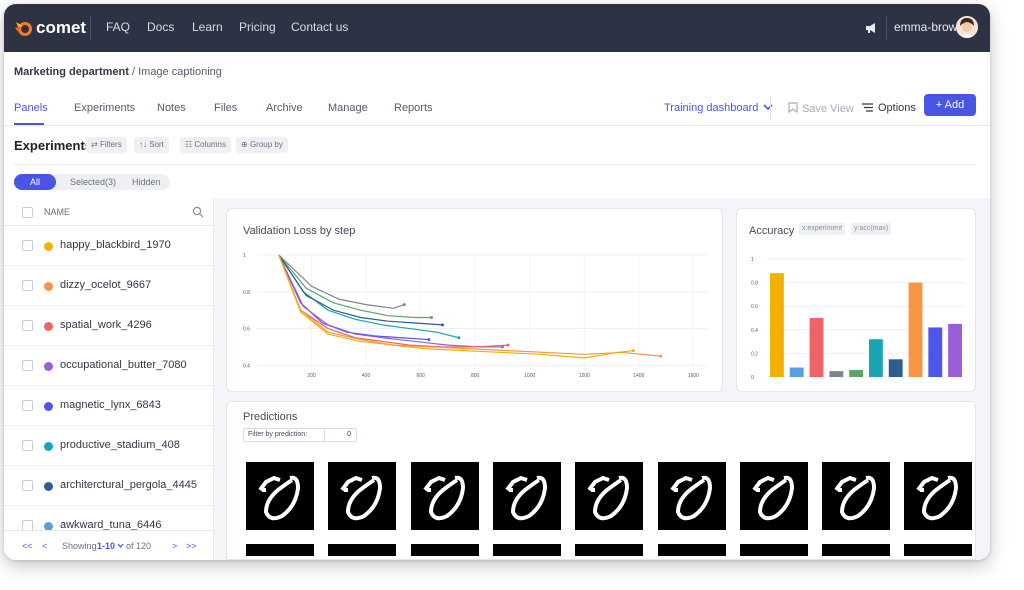  Describe the element at coordinates (27, 546) in the screenshot. I see `first-page-button: <<` at that location.